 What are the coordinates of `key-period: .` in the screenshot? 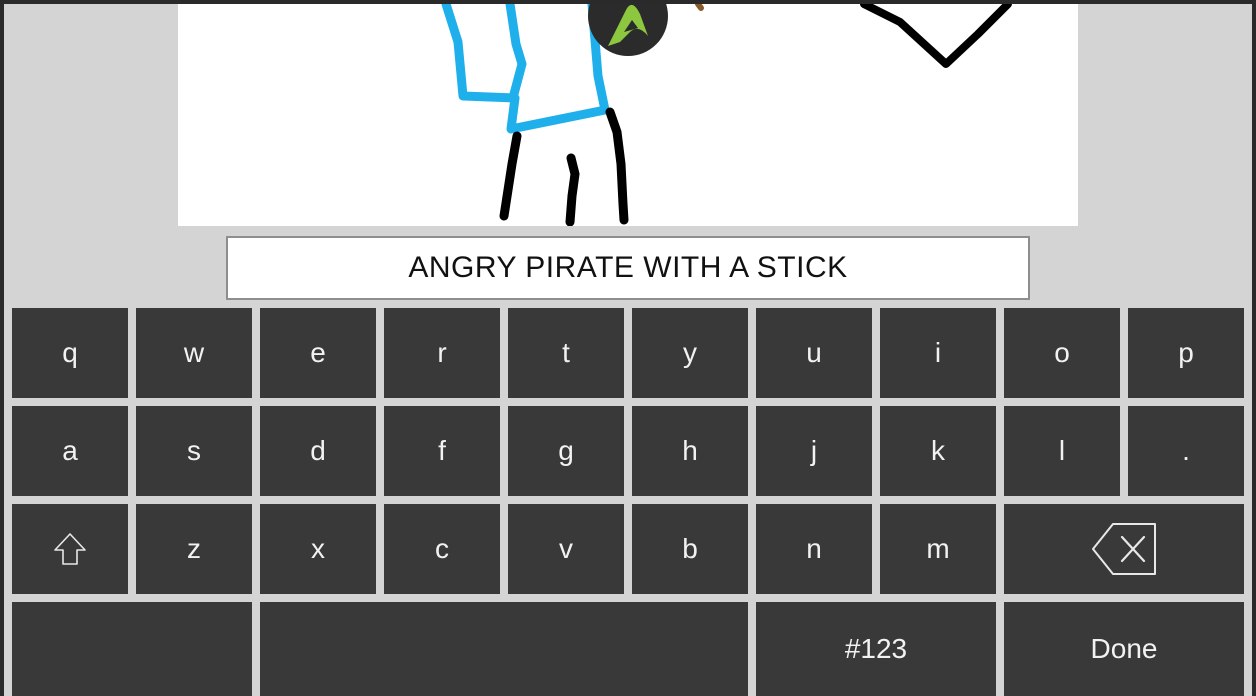 It's located at (1186, 451).